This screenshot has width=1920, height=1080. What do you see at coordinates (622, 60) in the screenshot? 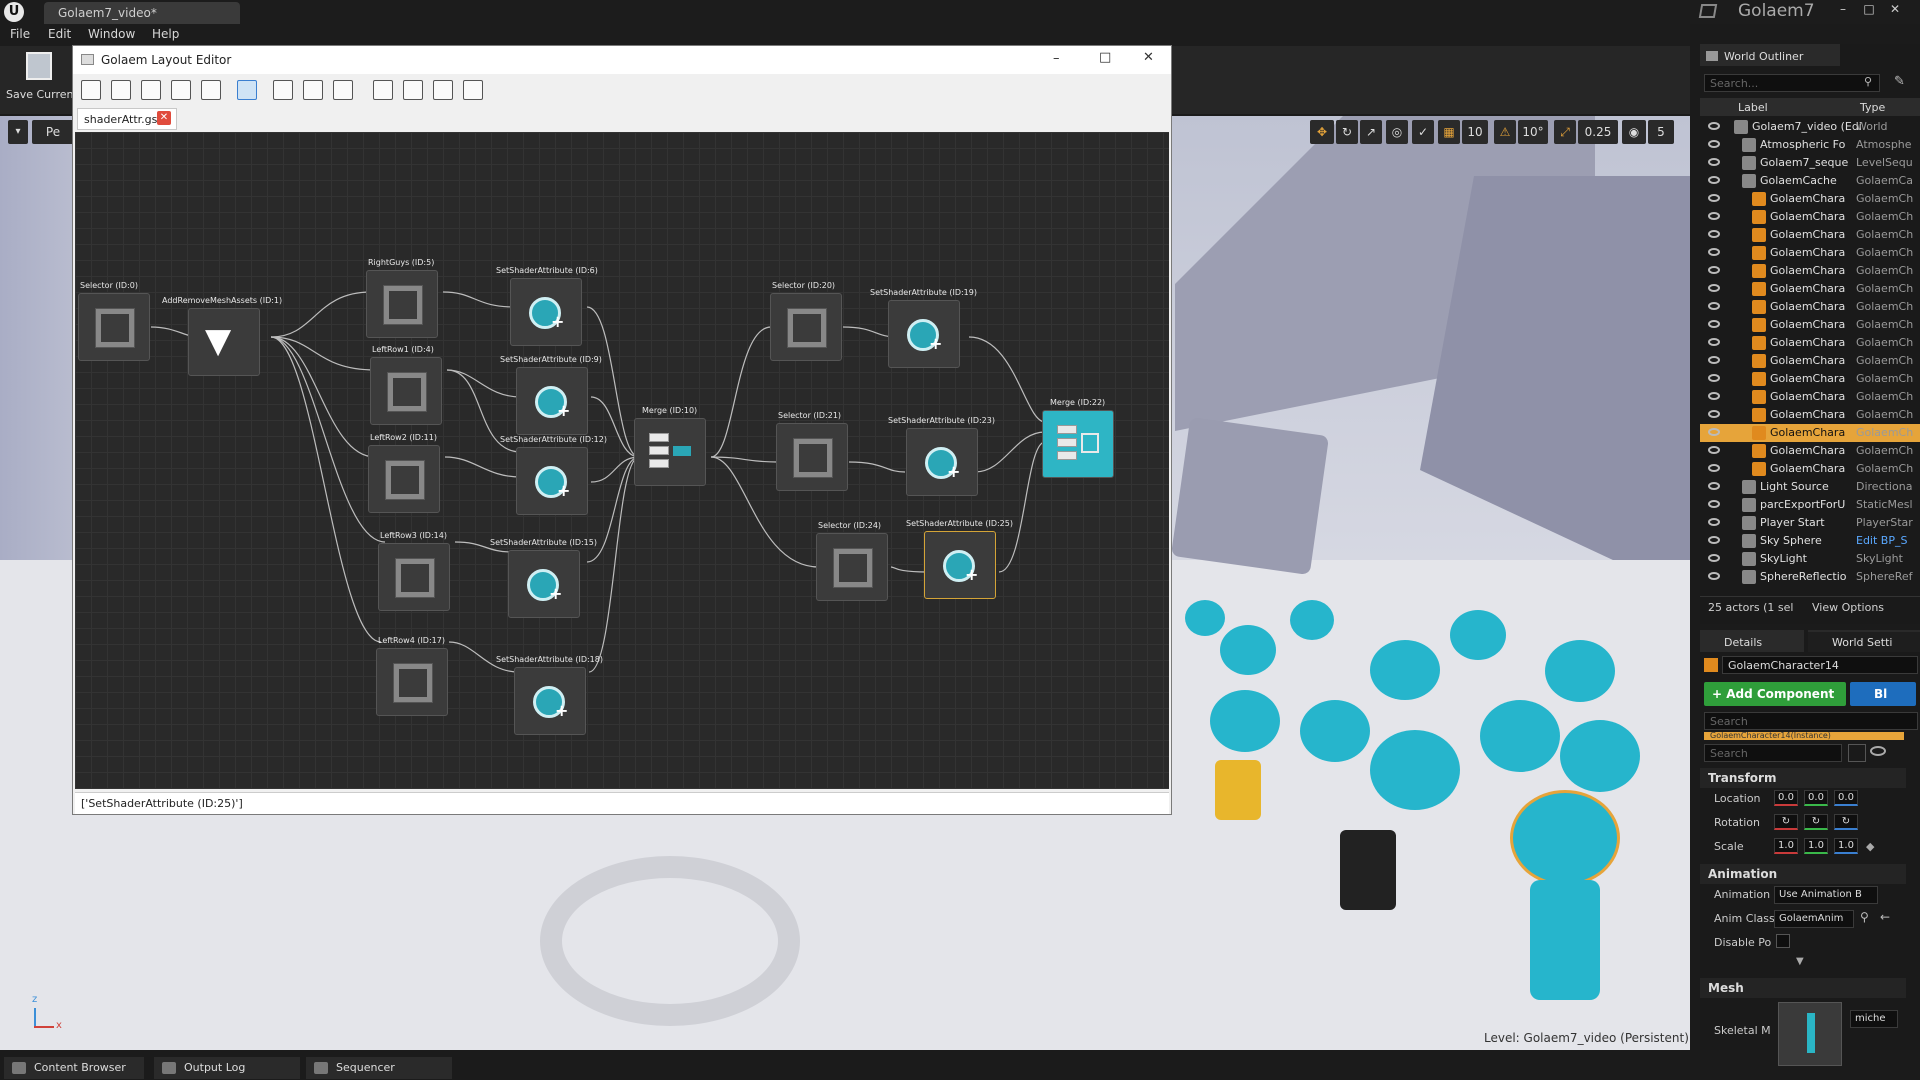
I see `editor-titlebar` at bounding box center [622, 60].